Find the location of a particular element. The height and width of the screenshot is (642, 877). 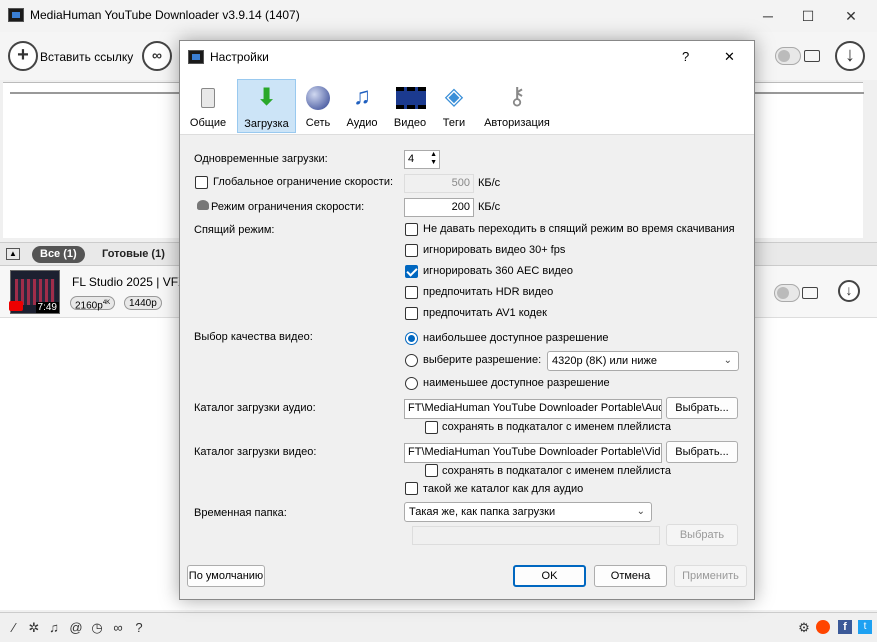

item-mode-toggle is located at coordinates (787, 293).